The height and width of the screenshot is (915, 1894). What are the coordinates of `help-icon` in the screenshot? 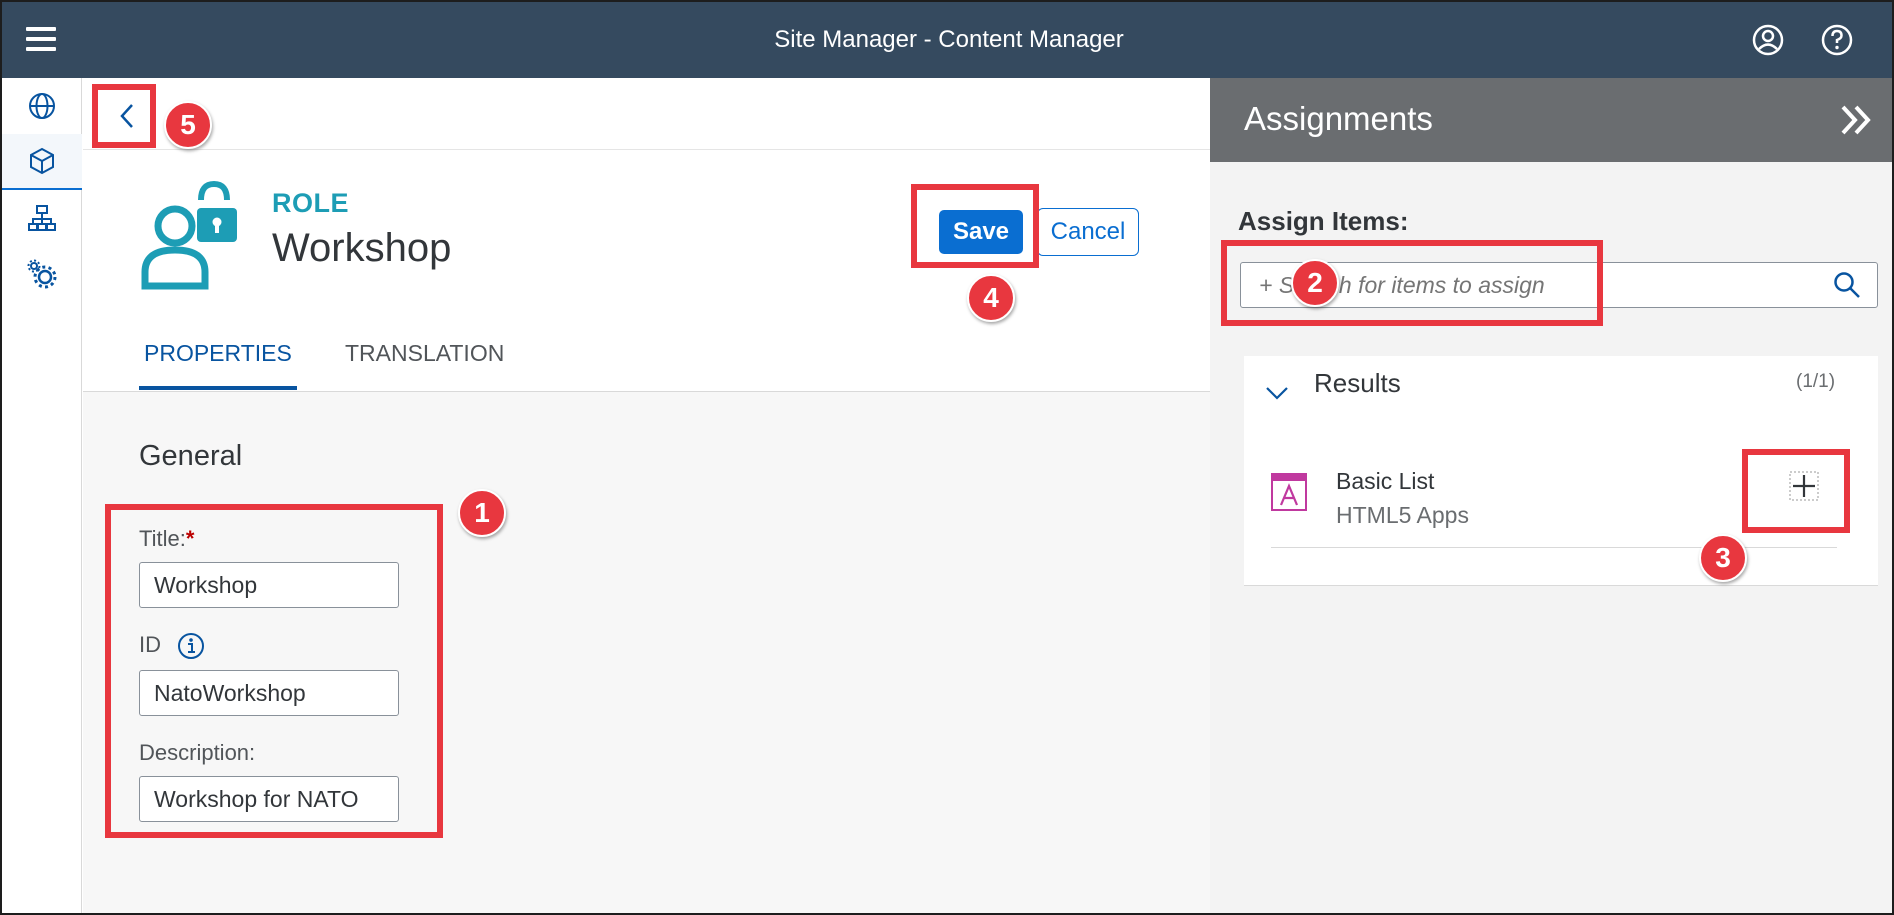 It's located at (1837, 40).